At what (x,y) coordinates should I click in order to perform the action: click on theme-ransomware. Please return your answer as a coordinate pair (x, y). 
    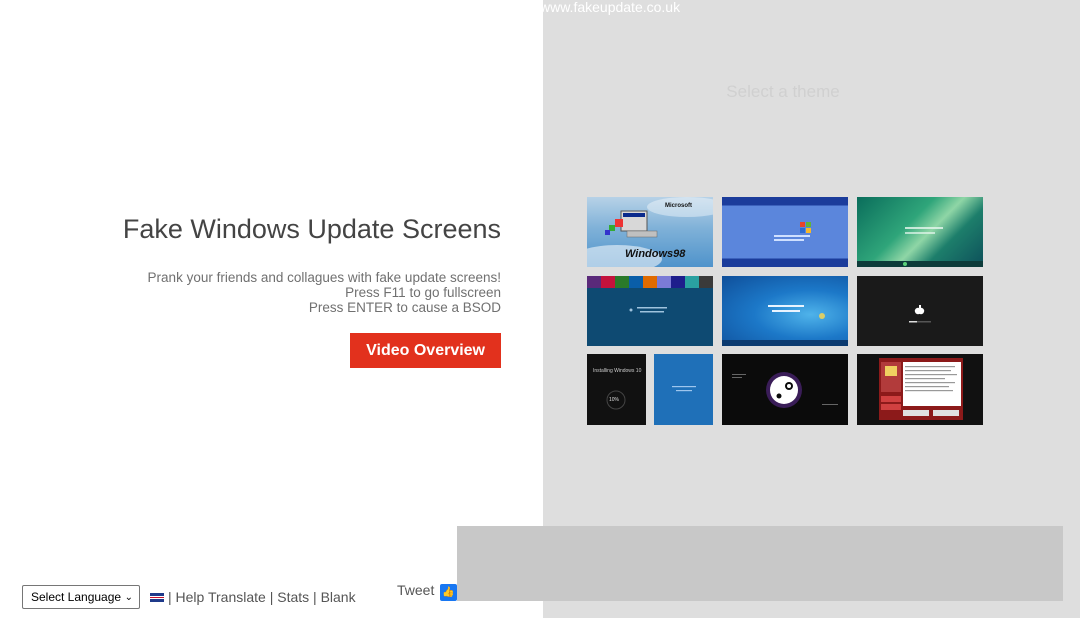
    Looking at the image, I should click on (920, 389).